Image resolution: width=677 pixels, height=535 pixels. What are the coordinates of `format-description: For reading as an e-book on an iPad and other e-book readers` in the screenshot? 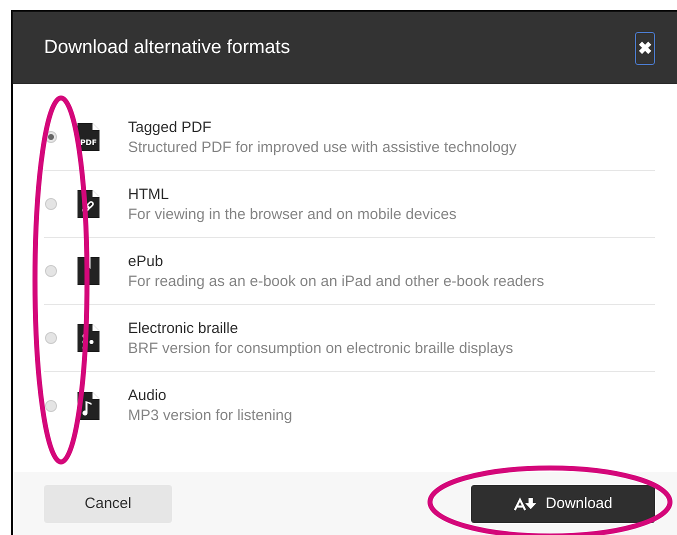 It's located at (336, 281).